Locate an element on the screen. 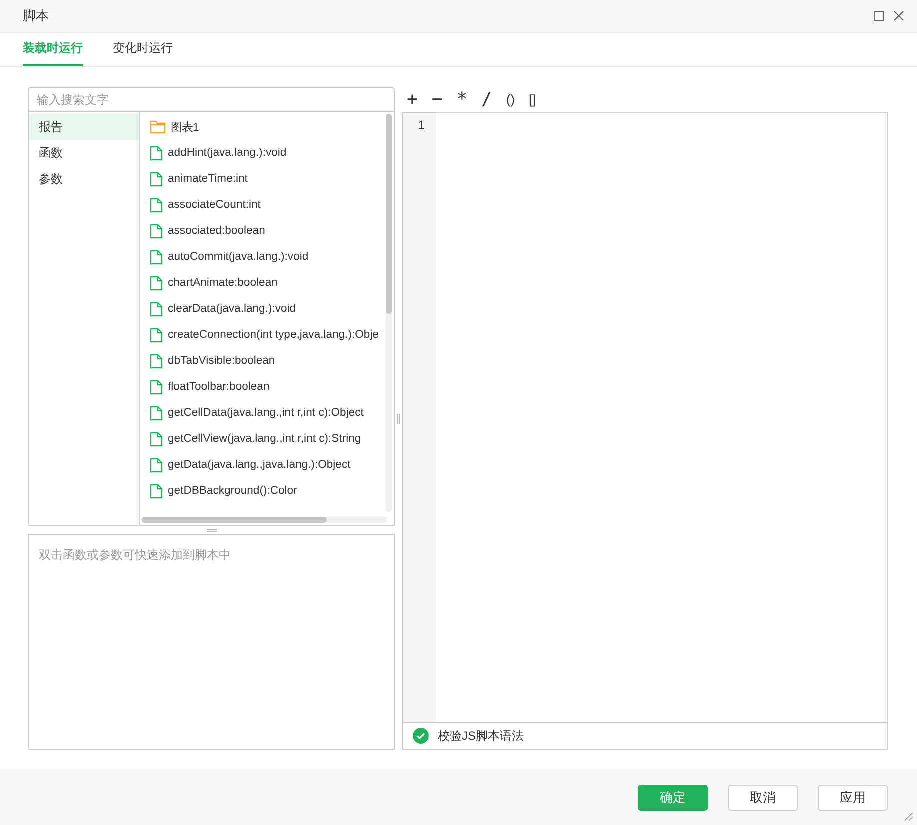 The image size is (917, 825). category-item: 报告 is located at coordinates (84, 127).